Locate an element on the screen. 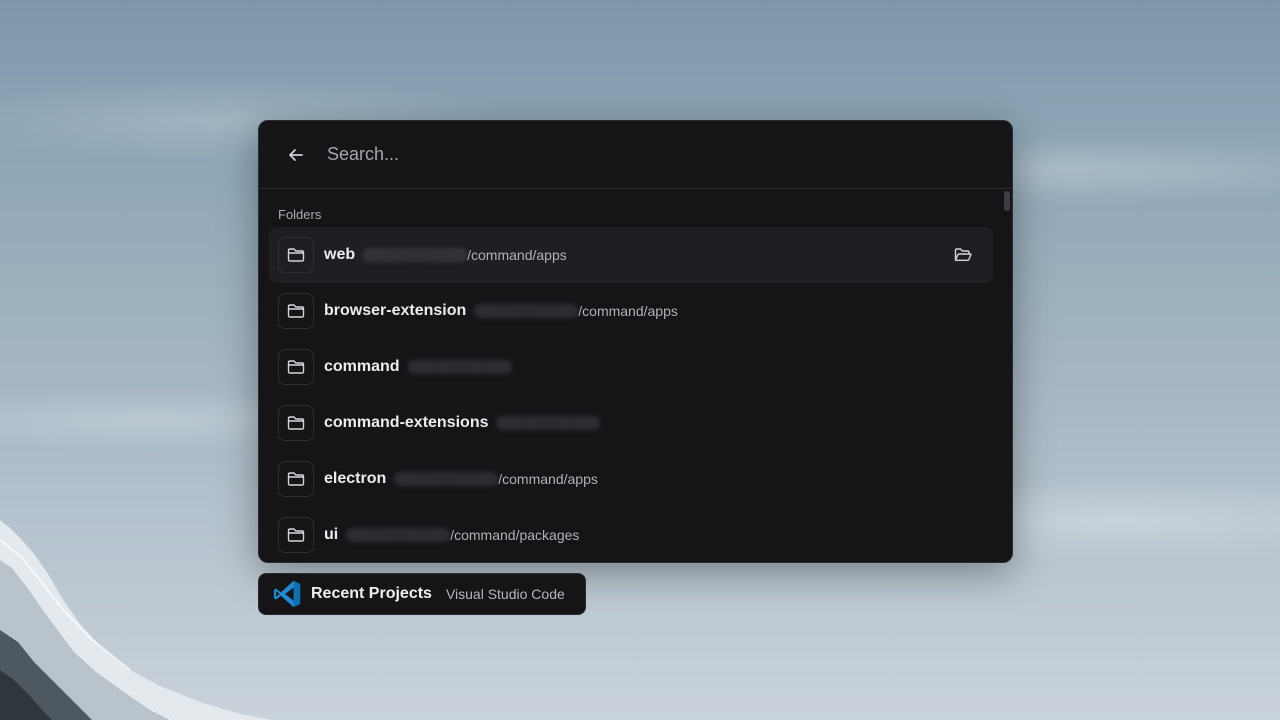 The height and width of the screenshot is (720, 1280). search-bar is located at coordinates (635, 155).